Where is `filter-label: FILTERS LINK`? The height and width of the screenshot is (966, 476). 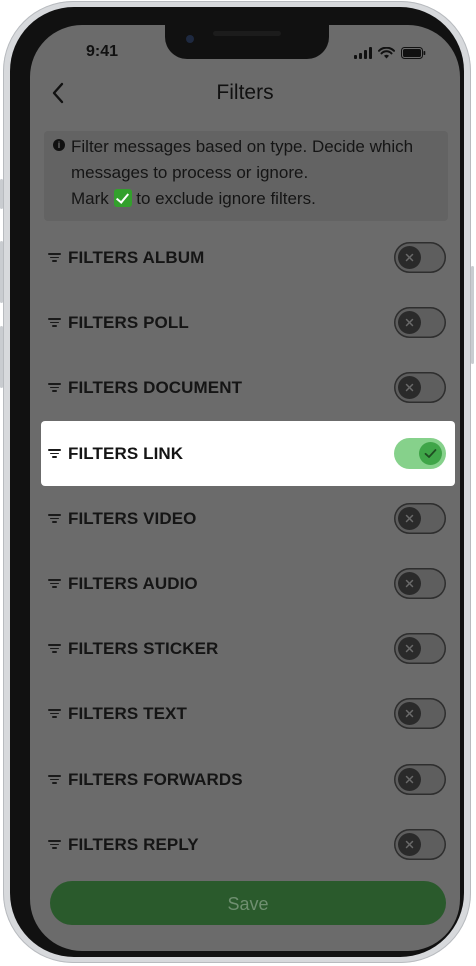 filter-label: FILTERS LINK is located at coordinates (126, 453).